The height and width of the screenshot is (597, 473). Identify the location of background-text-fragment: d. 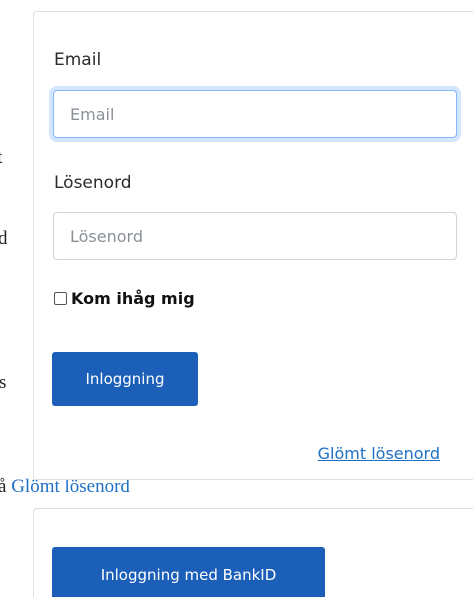
(4, 238).